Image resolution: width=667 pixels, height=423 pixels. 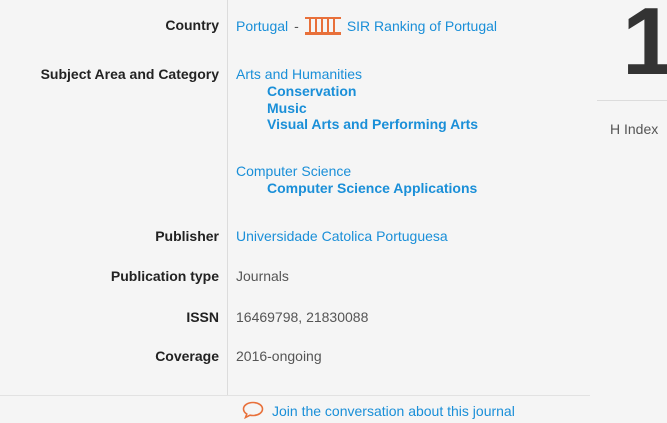 I want to click on coverage-label: Coverage, so click(x=187, y=356).